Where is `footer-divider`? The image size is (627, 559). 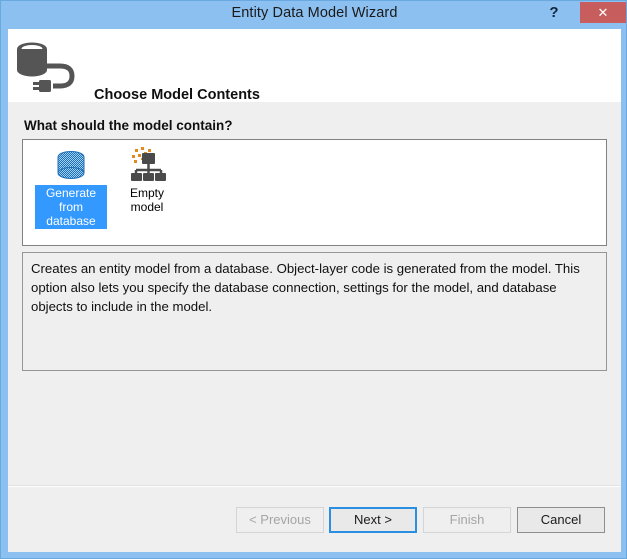
footer-divider is located at coordinates (314, 486).